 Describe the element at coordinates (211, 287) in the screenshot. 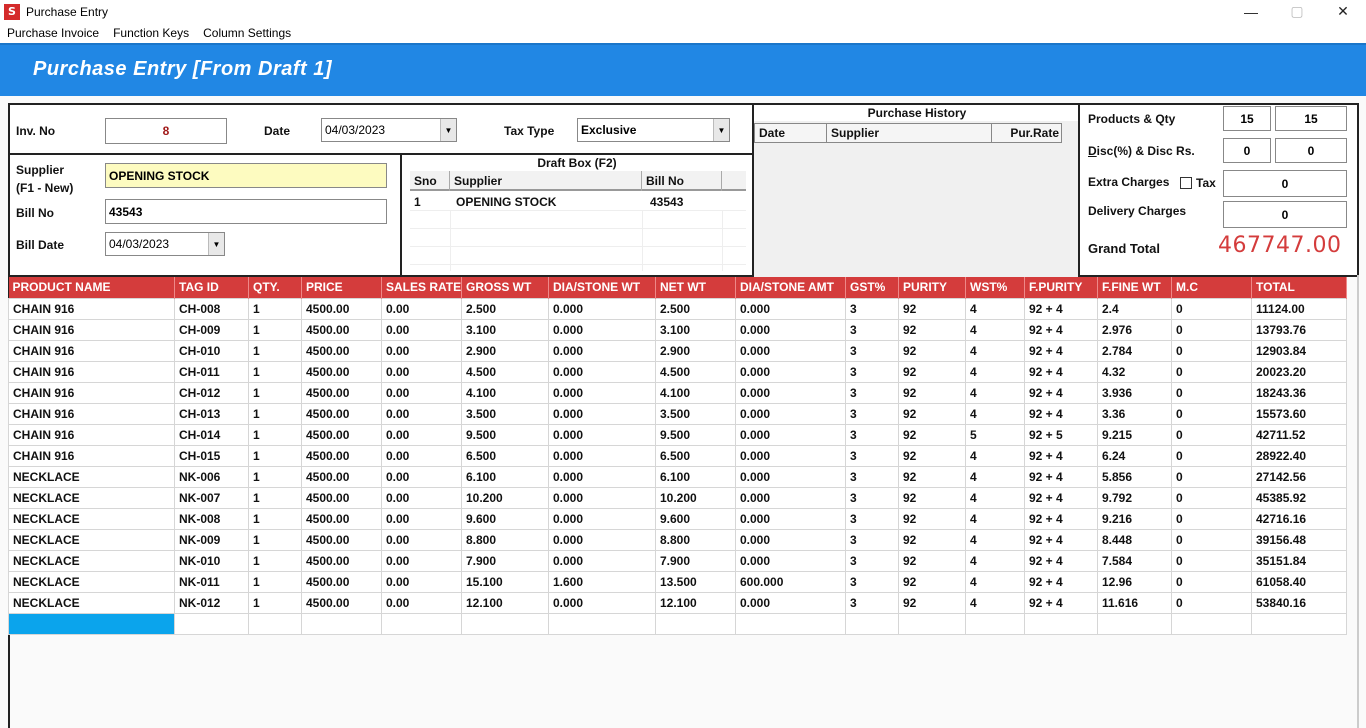

I see `column-header-tag-id: TAG ID` at that location.